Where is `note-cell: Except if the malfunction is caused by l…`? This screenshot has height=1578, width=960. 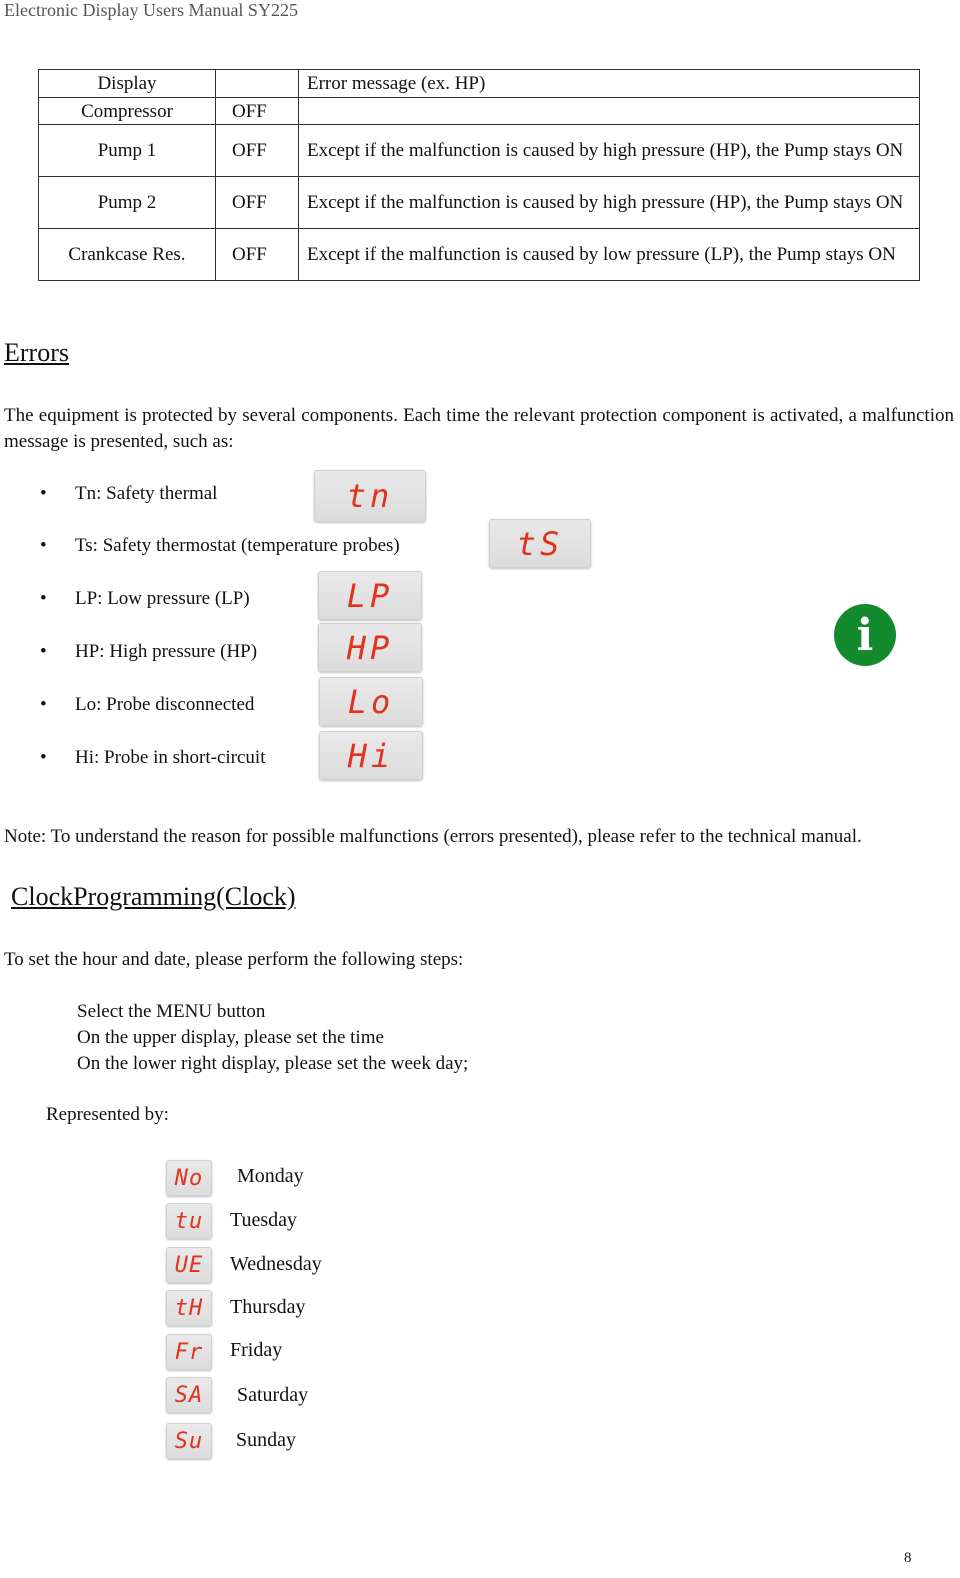 note-cell: Except if the malfunction is caused by l… is located at coordinates (609, 254).